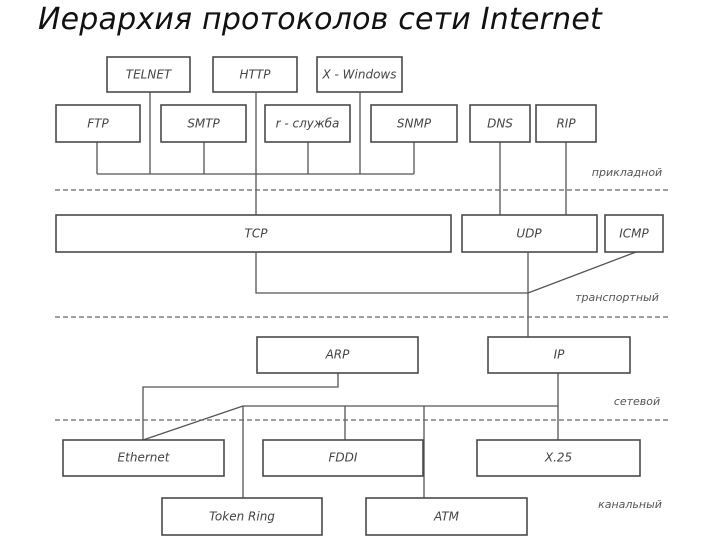 The width and height of the screenshot is (720, 540). I want to click on layer-label-link: канальный, so click(630, 504).